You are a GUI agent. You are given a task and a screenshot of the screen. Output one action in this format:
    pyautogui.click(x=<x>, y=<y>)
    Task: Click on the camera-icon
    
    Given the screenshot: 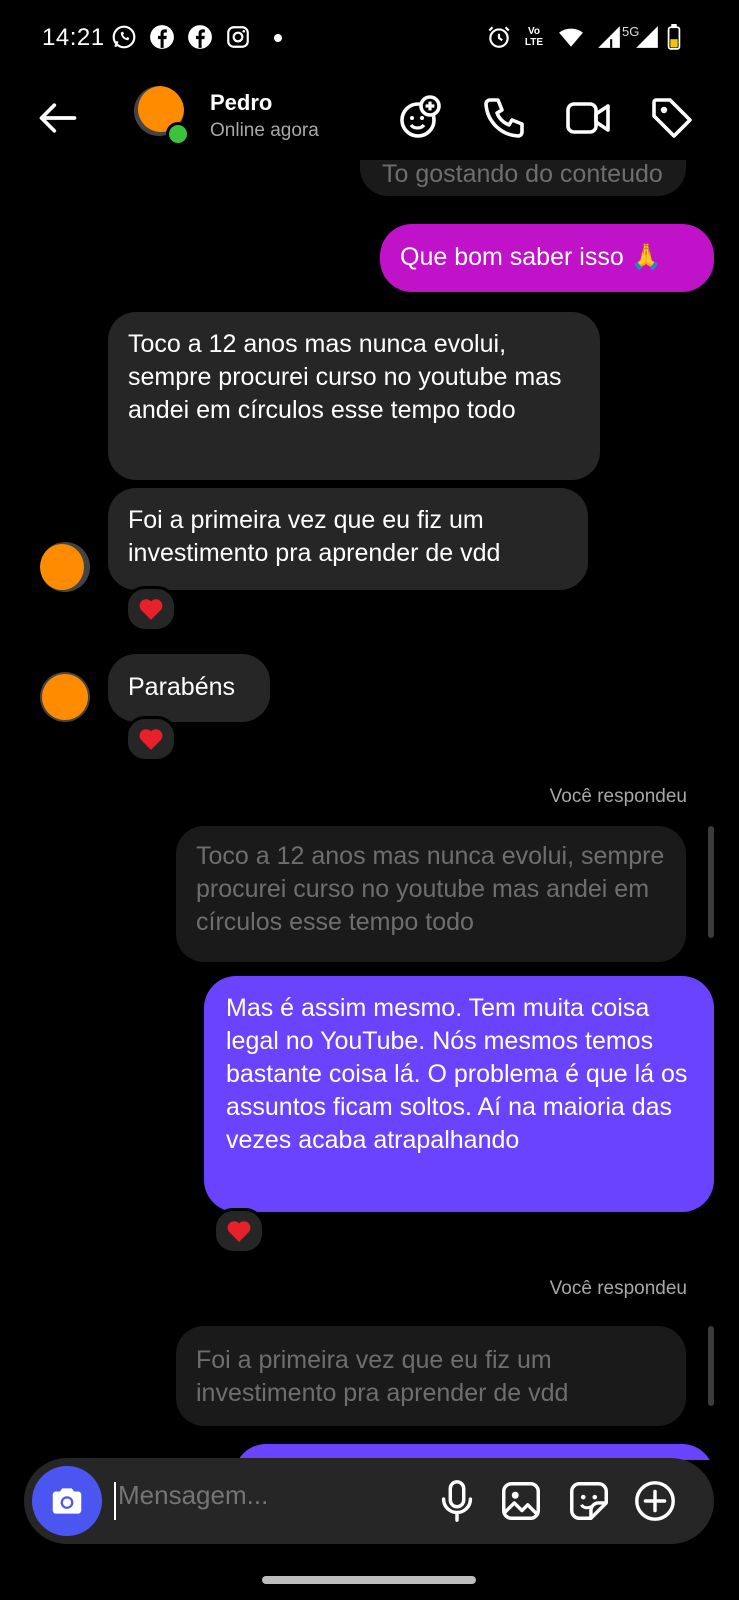 What is the action you would take?
    pyautogui.click(x=67, y=1501)
    